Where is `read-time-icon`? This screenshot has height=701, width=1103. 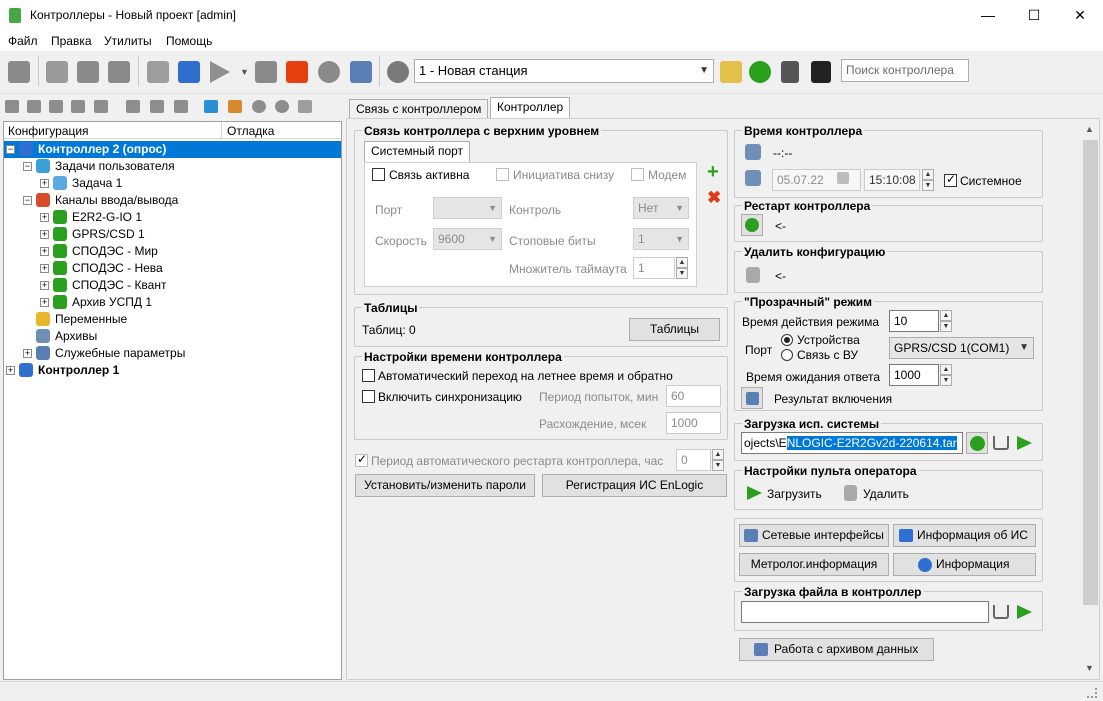 read-time-icon is located at coordinates (753, 152).